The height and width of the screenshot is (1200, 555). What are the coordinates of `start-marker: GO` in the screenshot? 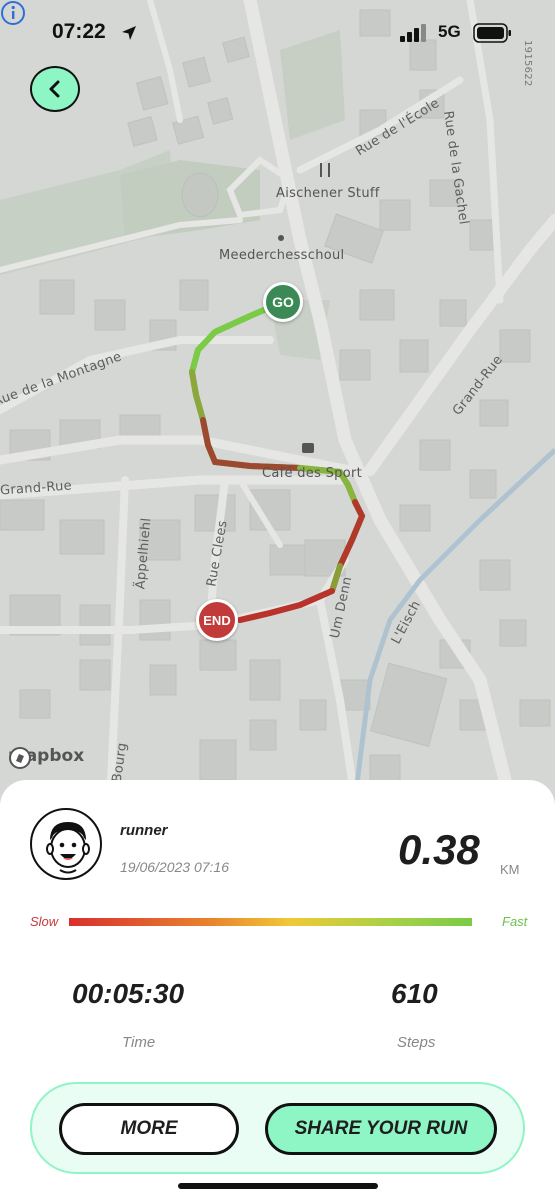 It's located at (283, 302).